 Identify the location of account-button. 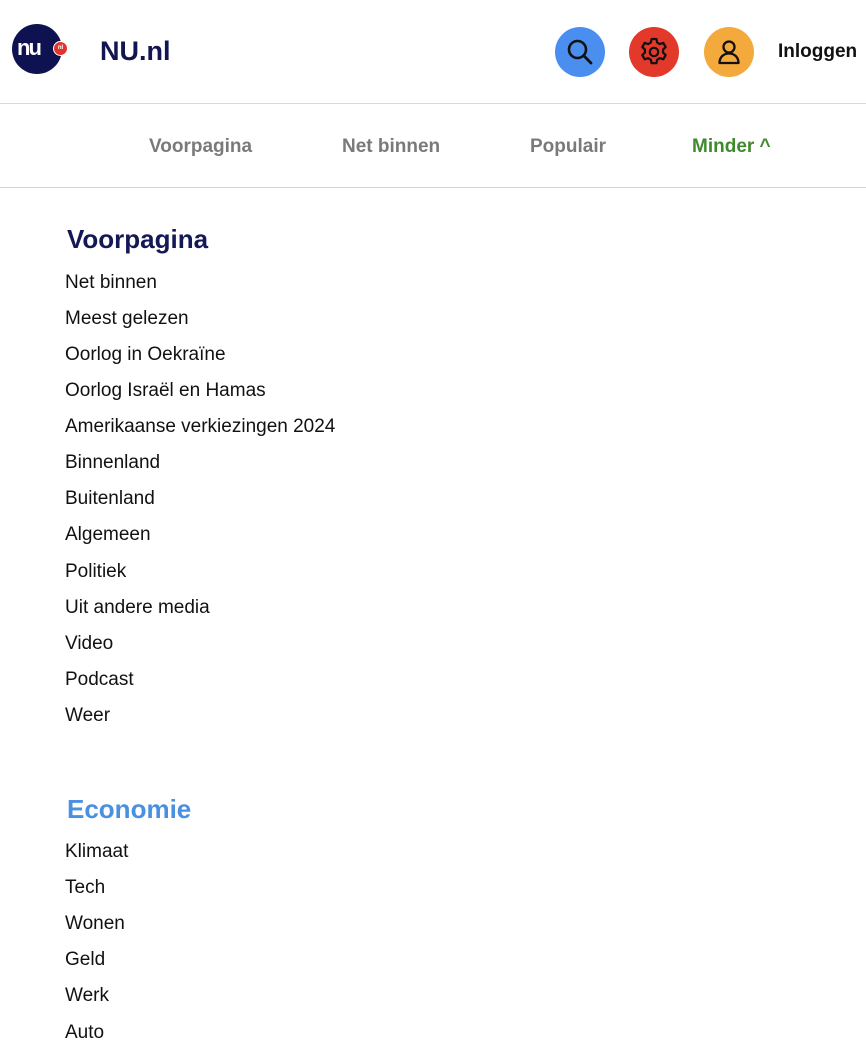
(729, 52).